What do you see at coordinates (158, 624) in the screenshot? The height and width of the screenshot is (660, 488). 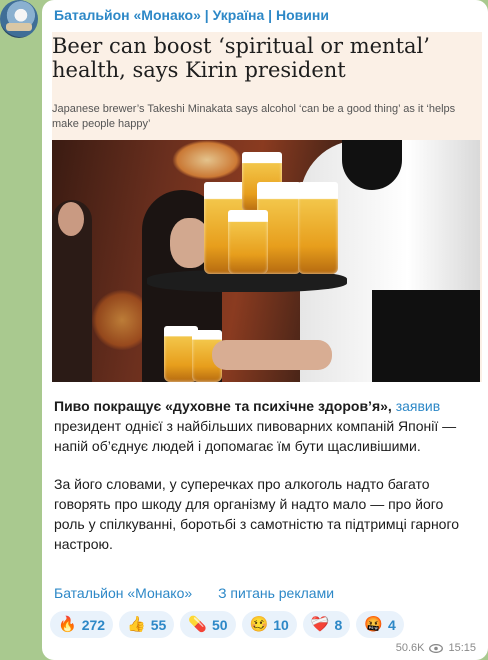 I see `reaction-count: 55` at bounding box center [158, 624].